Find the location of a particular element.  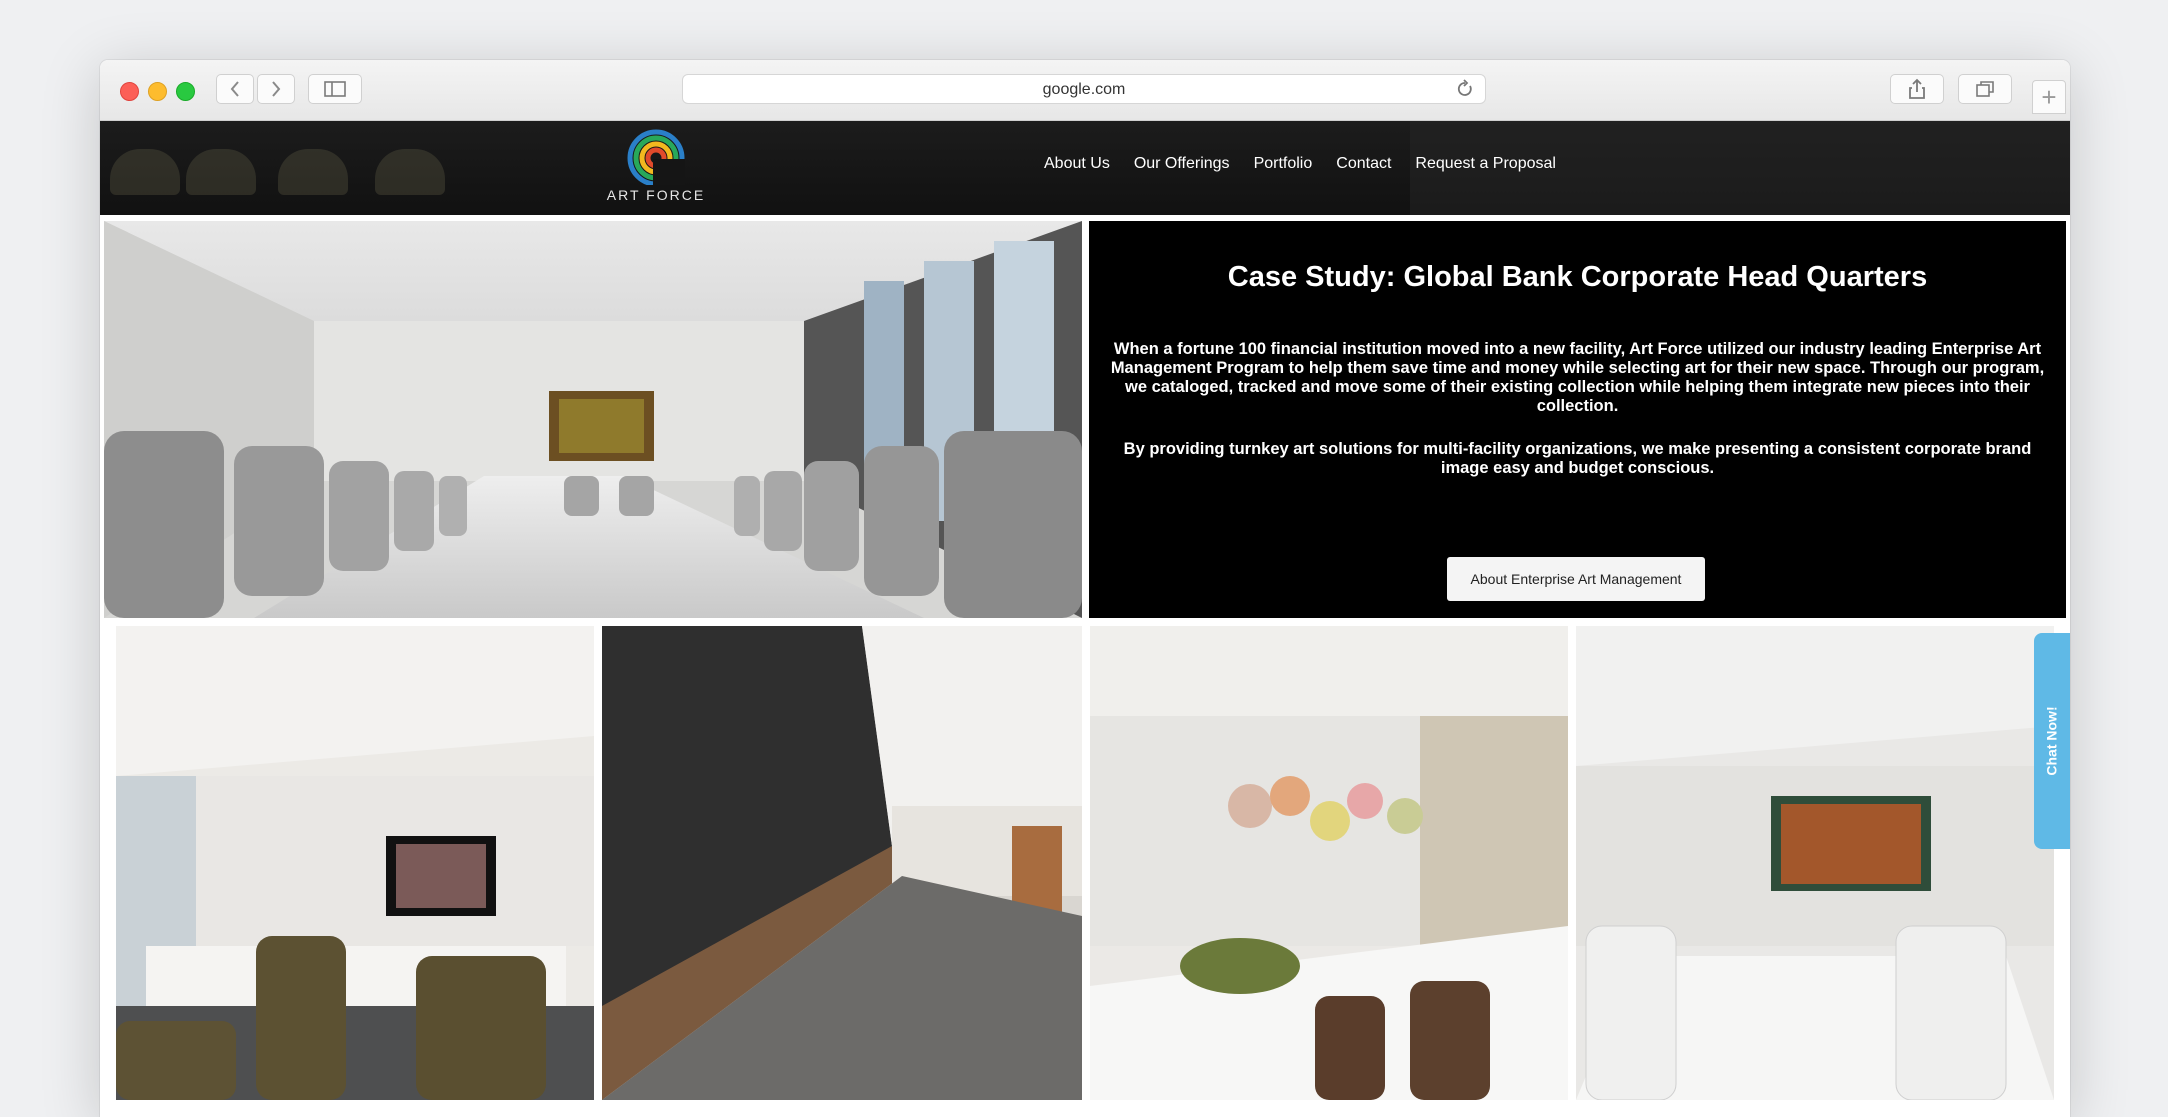

site-logo: ART FORCE is located at coordinates (656, 169).